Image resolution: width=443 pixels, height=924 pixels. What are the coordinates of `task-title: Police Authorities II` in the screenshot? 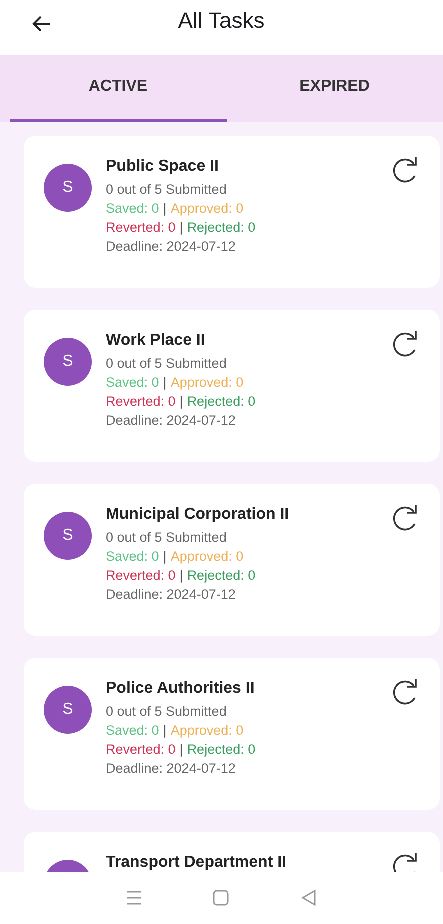 It's located at (181, 689).